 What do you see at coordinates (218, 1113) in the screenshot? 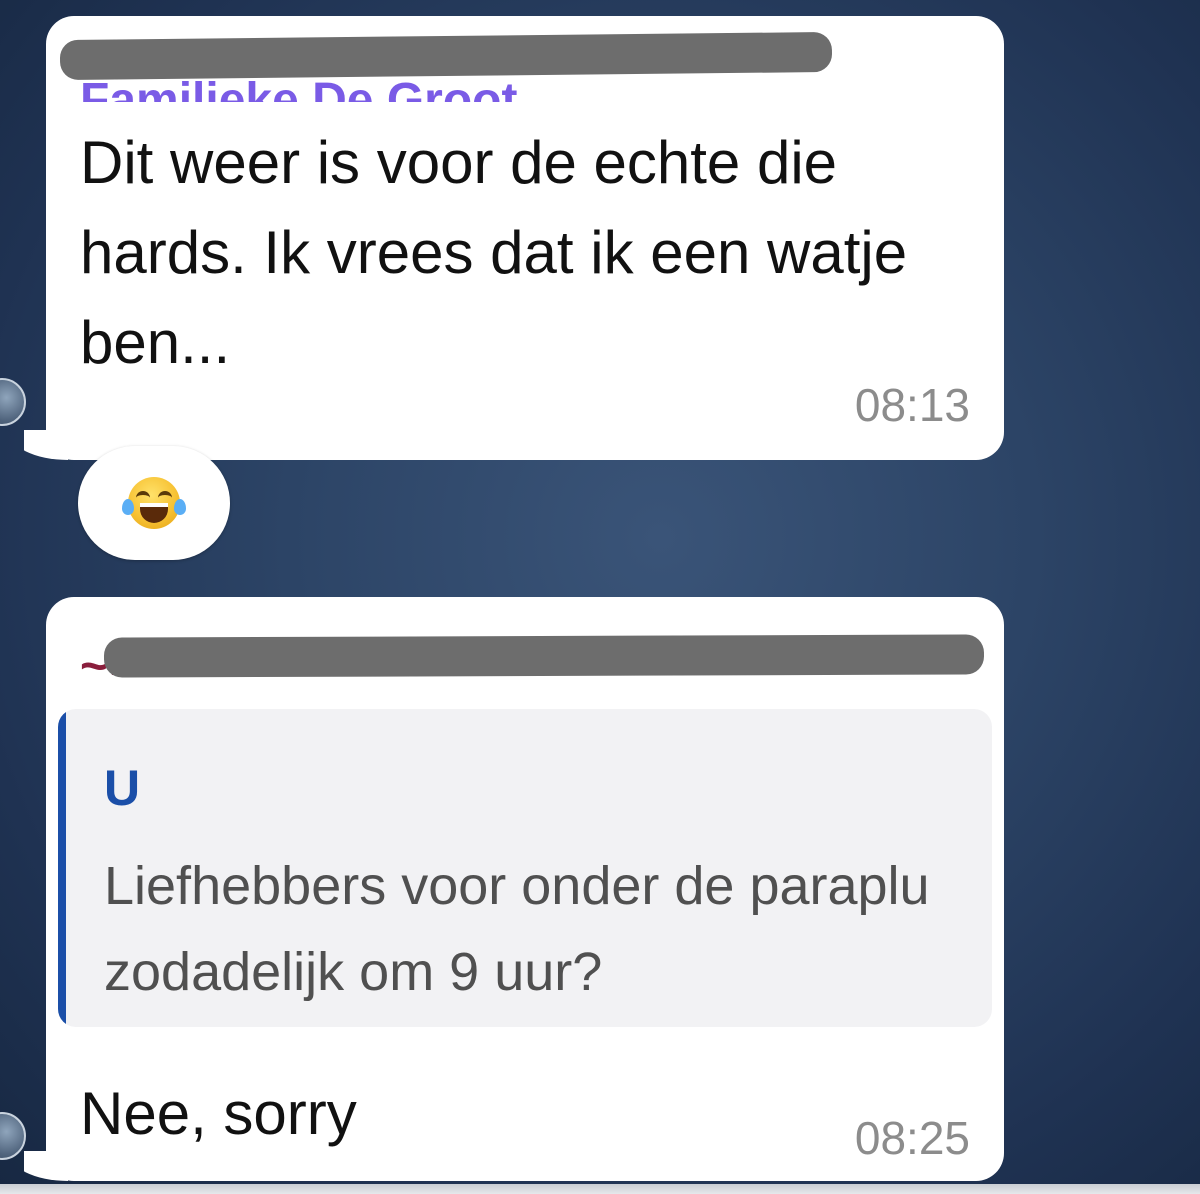
I see `message-text: Nee, sorry` at bounding box center [218, 1113].